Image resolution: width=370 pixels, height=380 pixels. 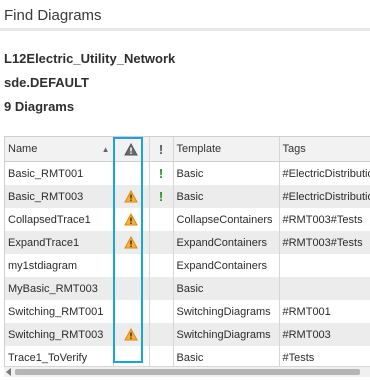 I want to click on tags-cell: #RMT001, so click(x=324, y=311).